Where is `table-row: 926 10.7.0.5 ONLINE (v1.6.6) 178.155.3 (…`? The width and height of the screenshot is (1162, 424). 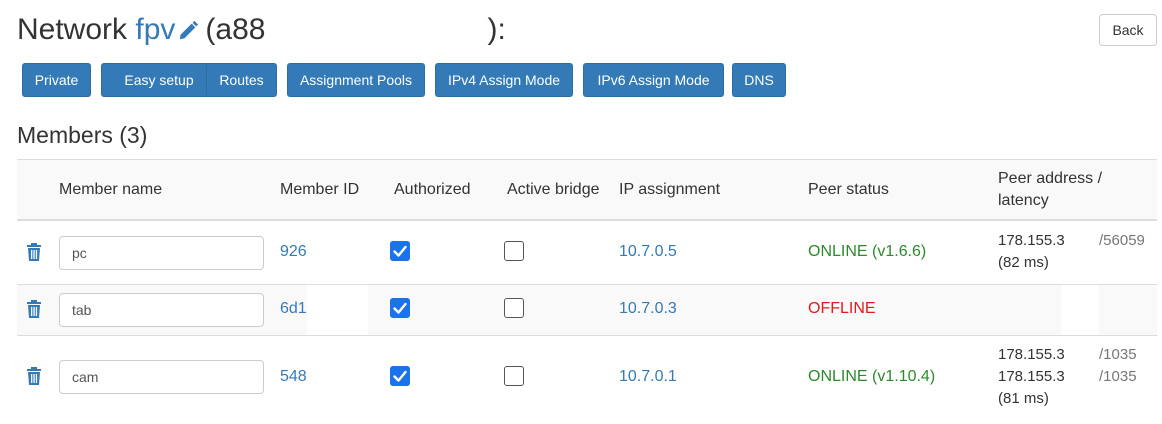
table-row: 926 10.7.0.5 ONLINE (v1.6.6) 178.155.3 (… is located at coordinates (587, 253).